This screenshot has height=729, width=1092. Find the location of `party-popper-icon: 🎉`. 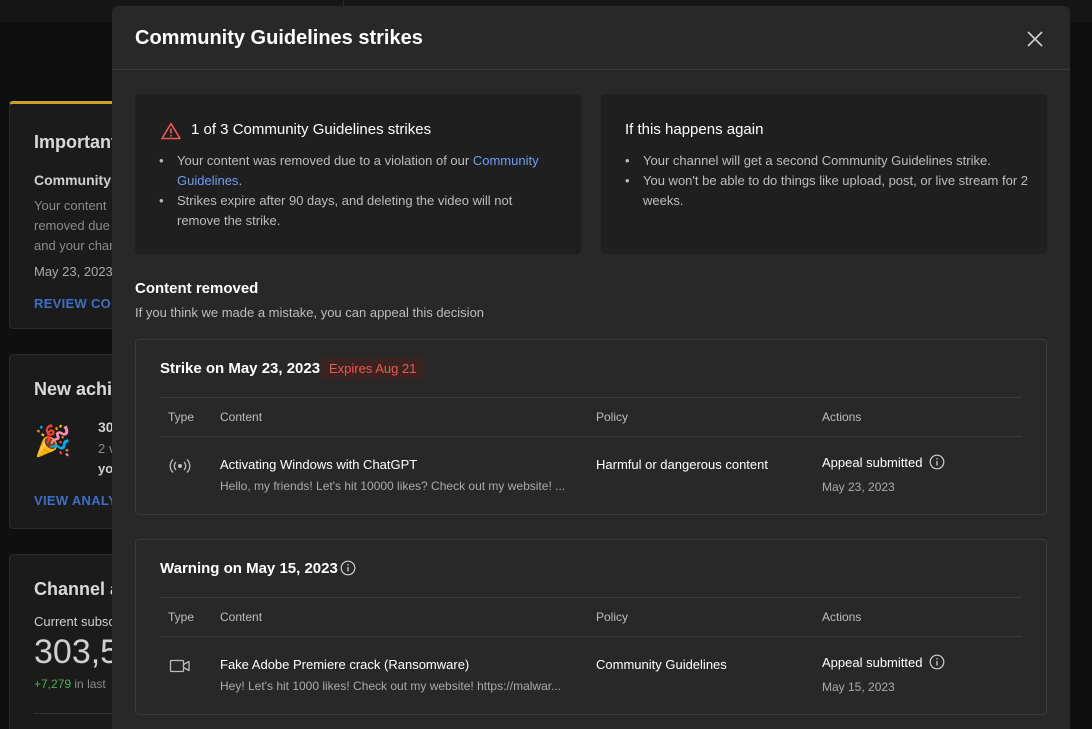

party-popper-icon: 🎉 is located at coordinates (53, 441).